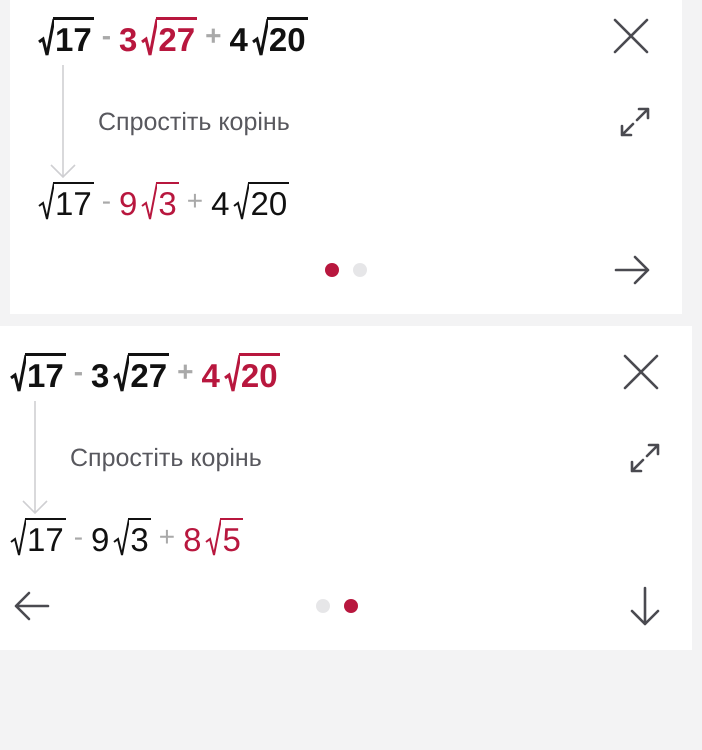 The height and width of the screenshot is (750, 702). What do you see at coordinates (231, 537) in the screenshot?
I see `radicand: 5` at bounding box center [231, 537].